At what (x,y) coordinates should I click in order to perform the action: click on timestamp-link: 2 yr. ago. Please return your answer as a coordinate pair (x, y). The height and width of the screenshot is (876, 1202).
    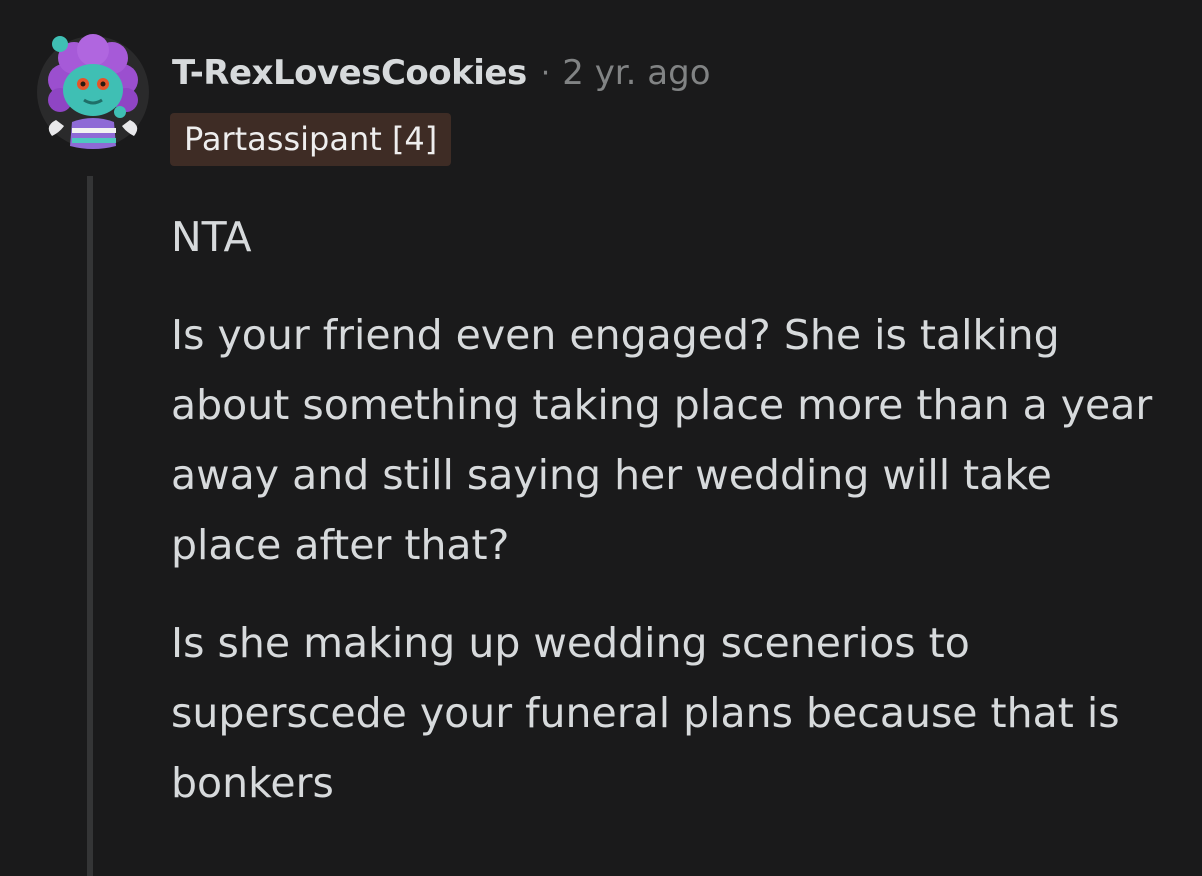
    Looking at the image, I should click on (636, 73).